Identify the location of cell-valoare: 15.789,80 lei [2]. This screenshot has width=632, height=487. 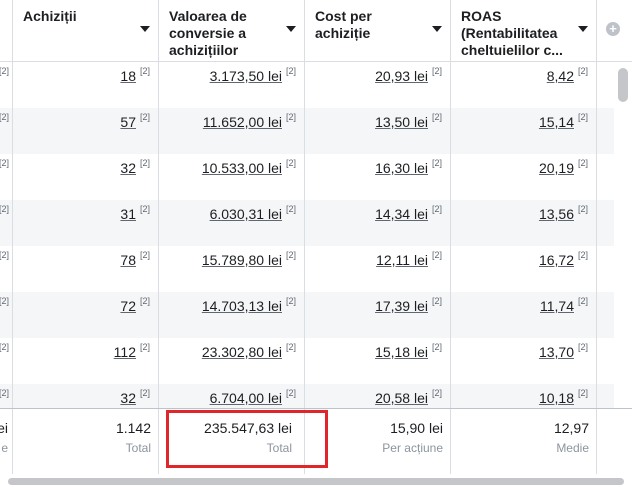
(232, 269).